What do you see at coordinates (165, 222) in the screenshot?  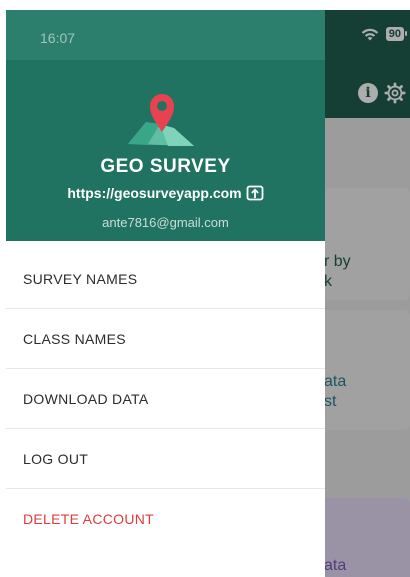 I see `user-email: ante7816@gmail.com` at bounding box center [165, 222].